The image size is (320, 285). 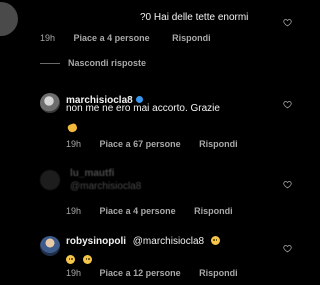 I want to click on reply-text: non me ne ero mai accorto. Grazie, so click(x=143, y=108).